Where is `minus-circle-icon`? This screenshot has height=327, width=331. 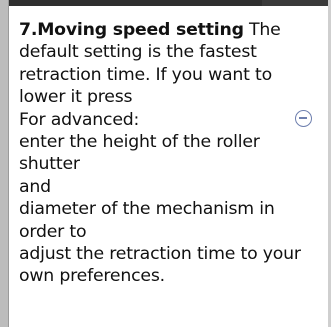 minus-circle-icon is located at coordinates (303, 118).